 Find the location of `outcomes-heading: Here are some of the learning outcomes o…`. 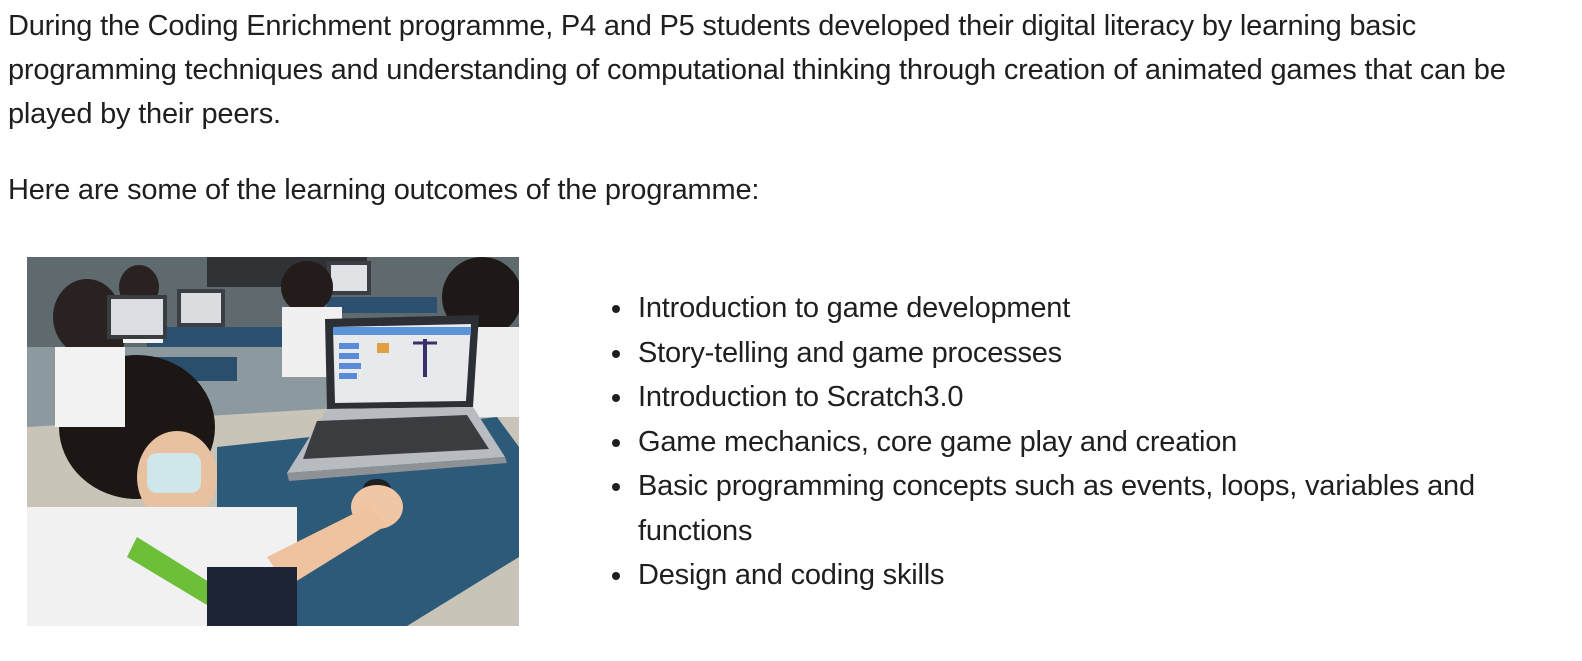

outcomes-heading: Here are some of the learning outcomes o… is located at coordinates (384, 190).